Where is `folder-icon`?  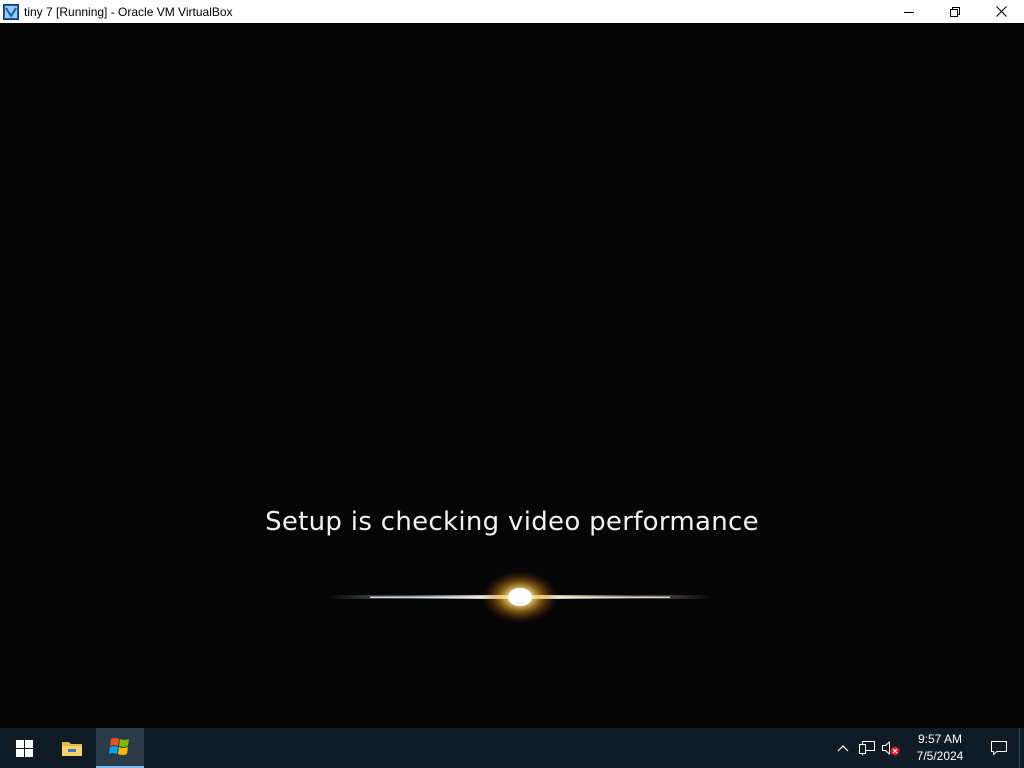 folder-icon is located at coordinates (72, 749).